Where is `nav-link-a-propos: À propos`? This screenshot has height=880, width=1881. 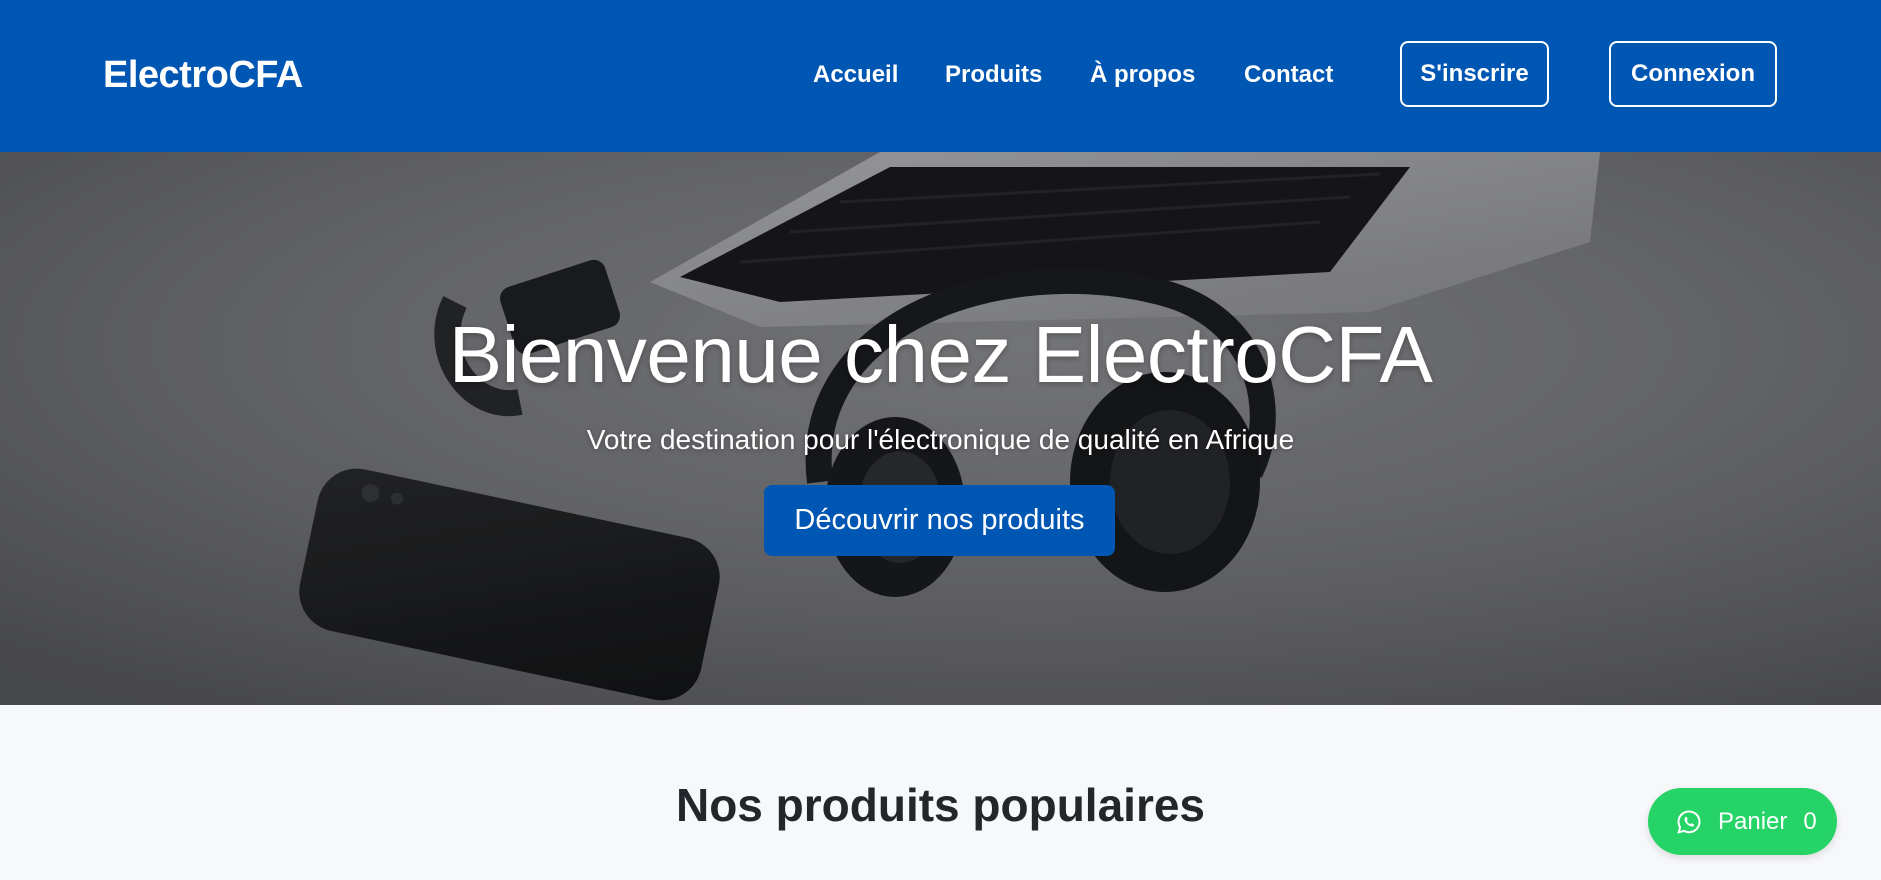 nav-link-a-propos: À propos is located at coordinates (1142, 75).